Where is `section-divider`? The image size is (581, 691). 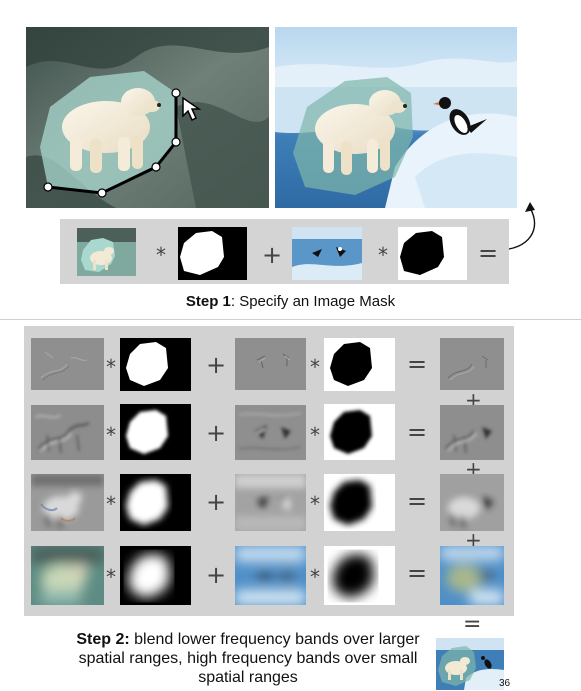
section-divider is located at coordinates (290, 319).